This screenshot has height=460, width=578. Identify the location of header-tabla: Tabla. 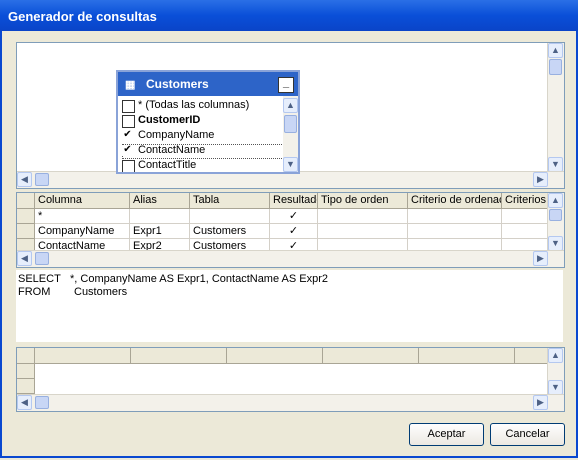
(230, 201).